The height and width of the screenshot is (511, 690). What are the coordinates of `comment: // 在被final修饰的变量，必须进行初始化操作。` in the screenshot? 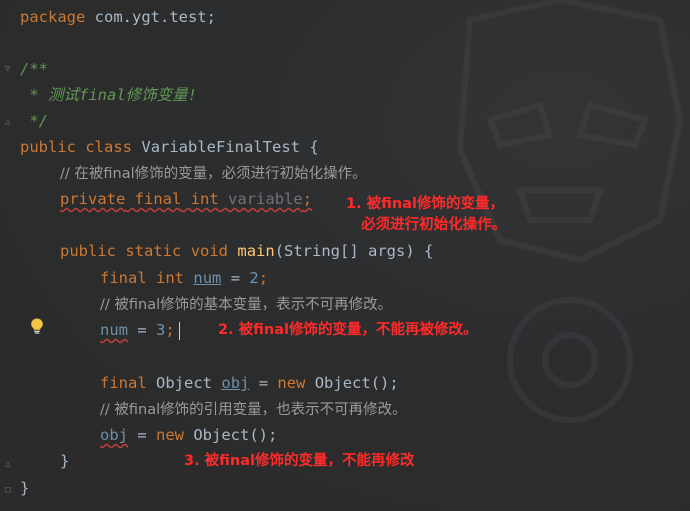 It's located at (213, 174).